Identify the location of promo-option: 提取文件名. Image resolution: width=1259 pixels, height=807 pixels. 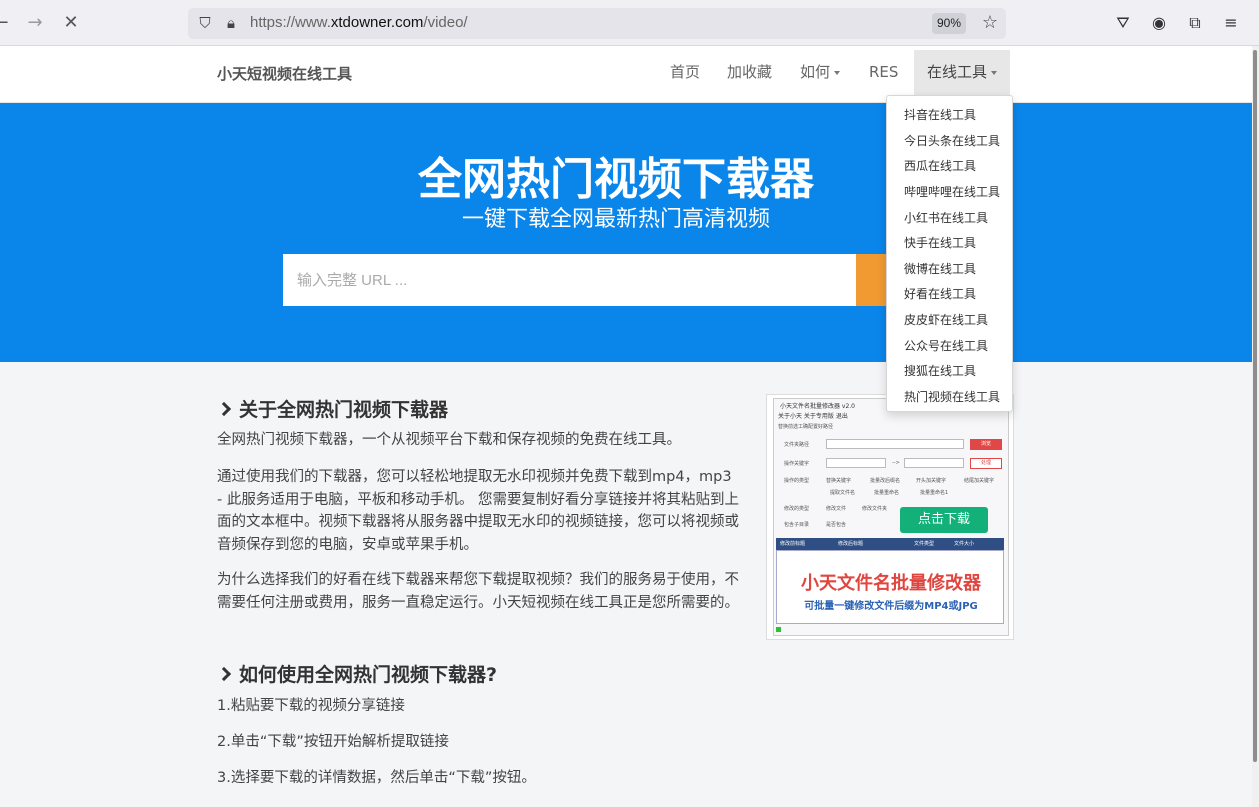
(843, 493).